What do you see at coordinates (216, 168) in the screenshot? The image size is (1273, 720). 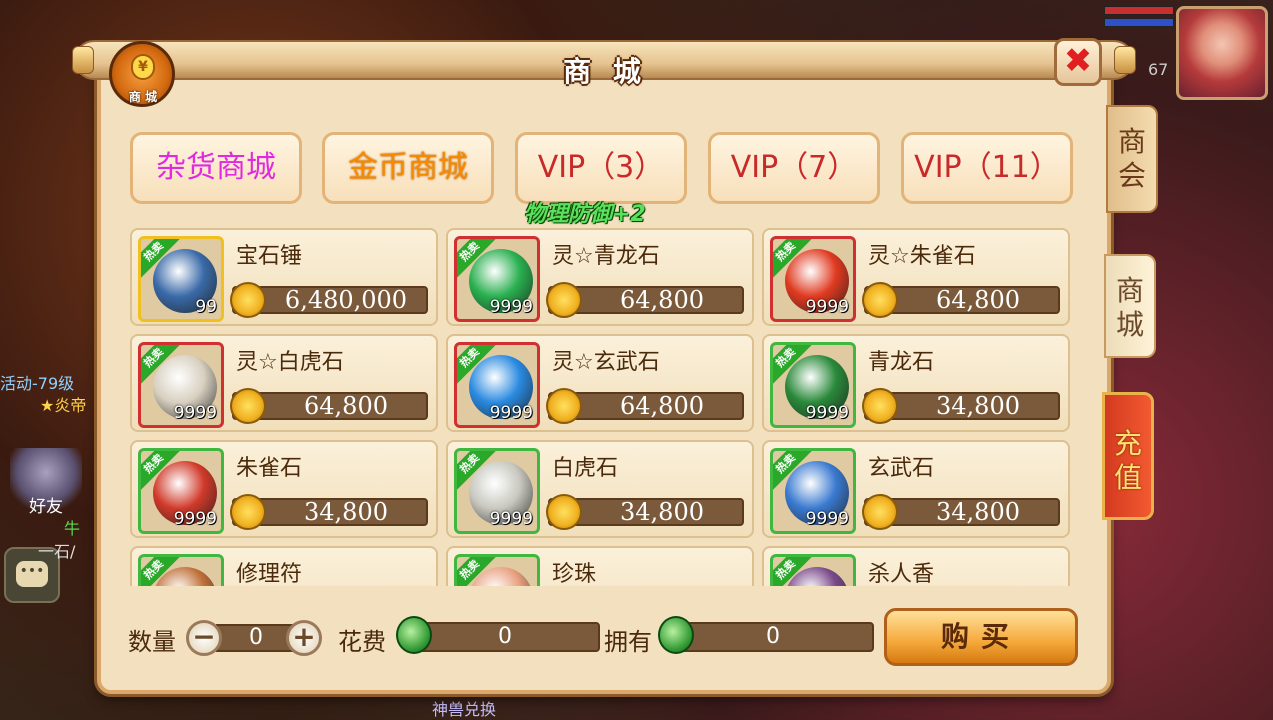 I see `category-general: 杂货商城` at bounding box center [216, 168].